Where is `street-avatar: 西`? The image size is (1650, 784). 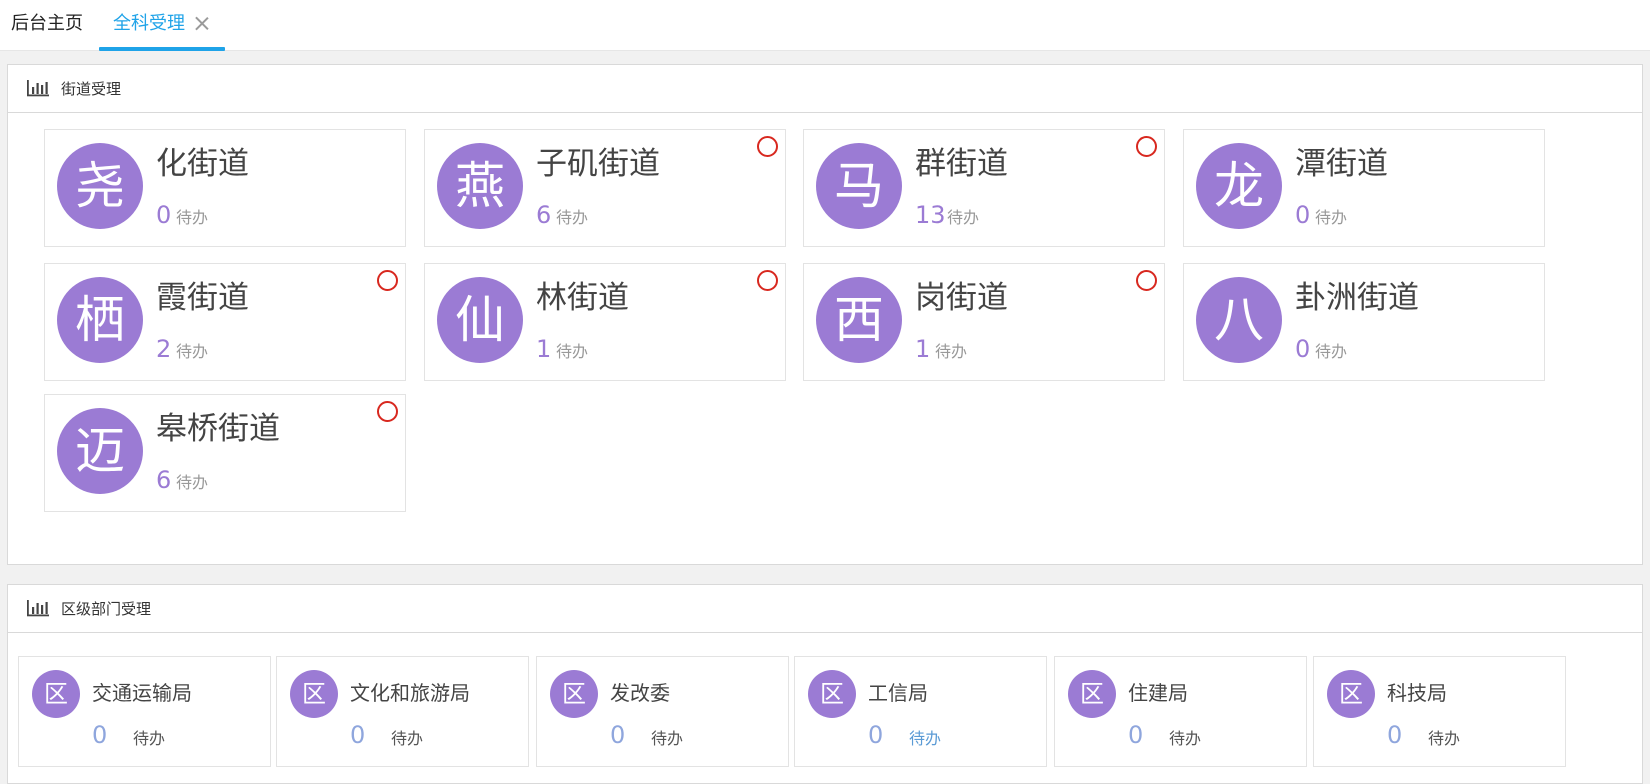 street-avatar: 西 is located at coordinates (859, 320).